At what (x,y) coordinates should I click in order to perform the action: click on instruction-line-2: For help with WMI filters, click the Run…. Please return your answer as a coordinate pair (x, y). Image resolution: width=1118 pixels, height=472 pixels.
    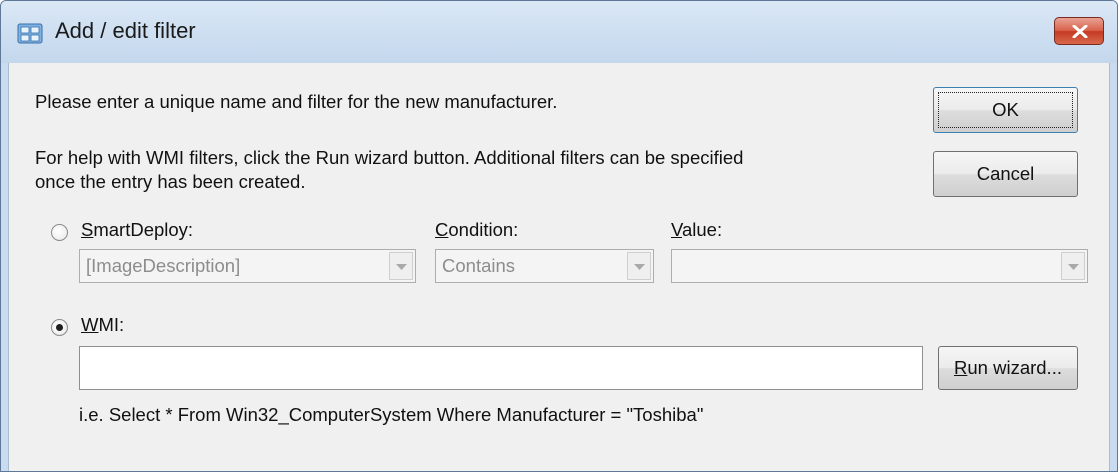
    Looking at the image, I should click on (389, 157).